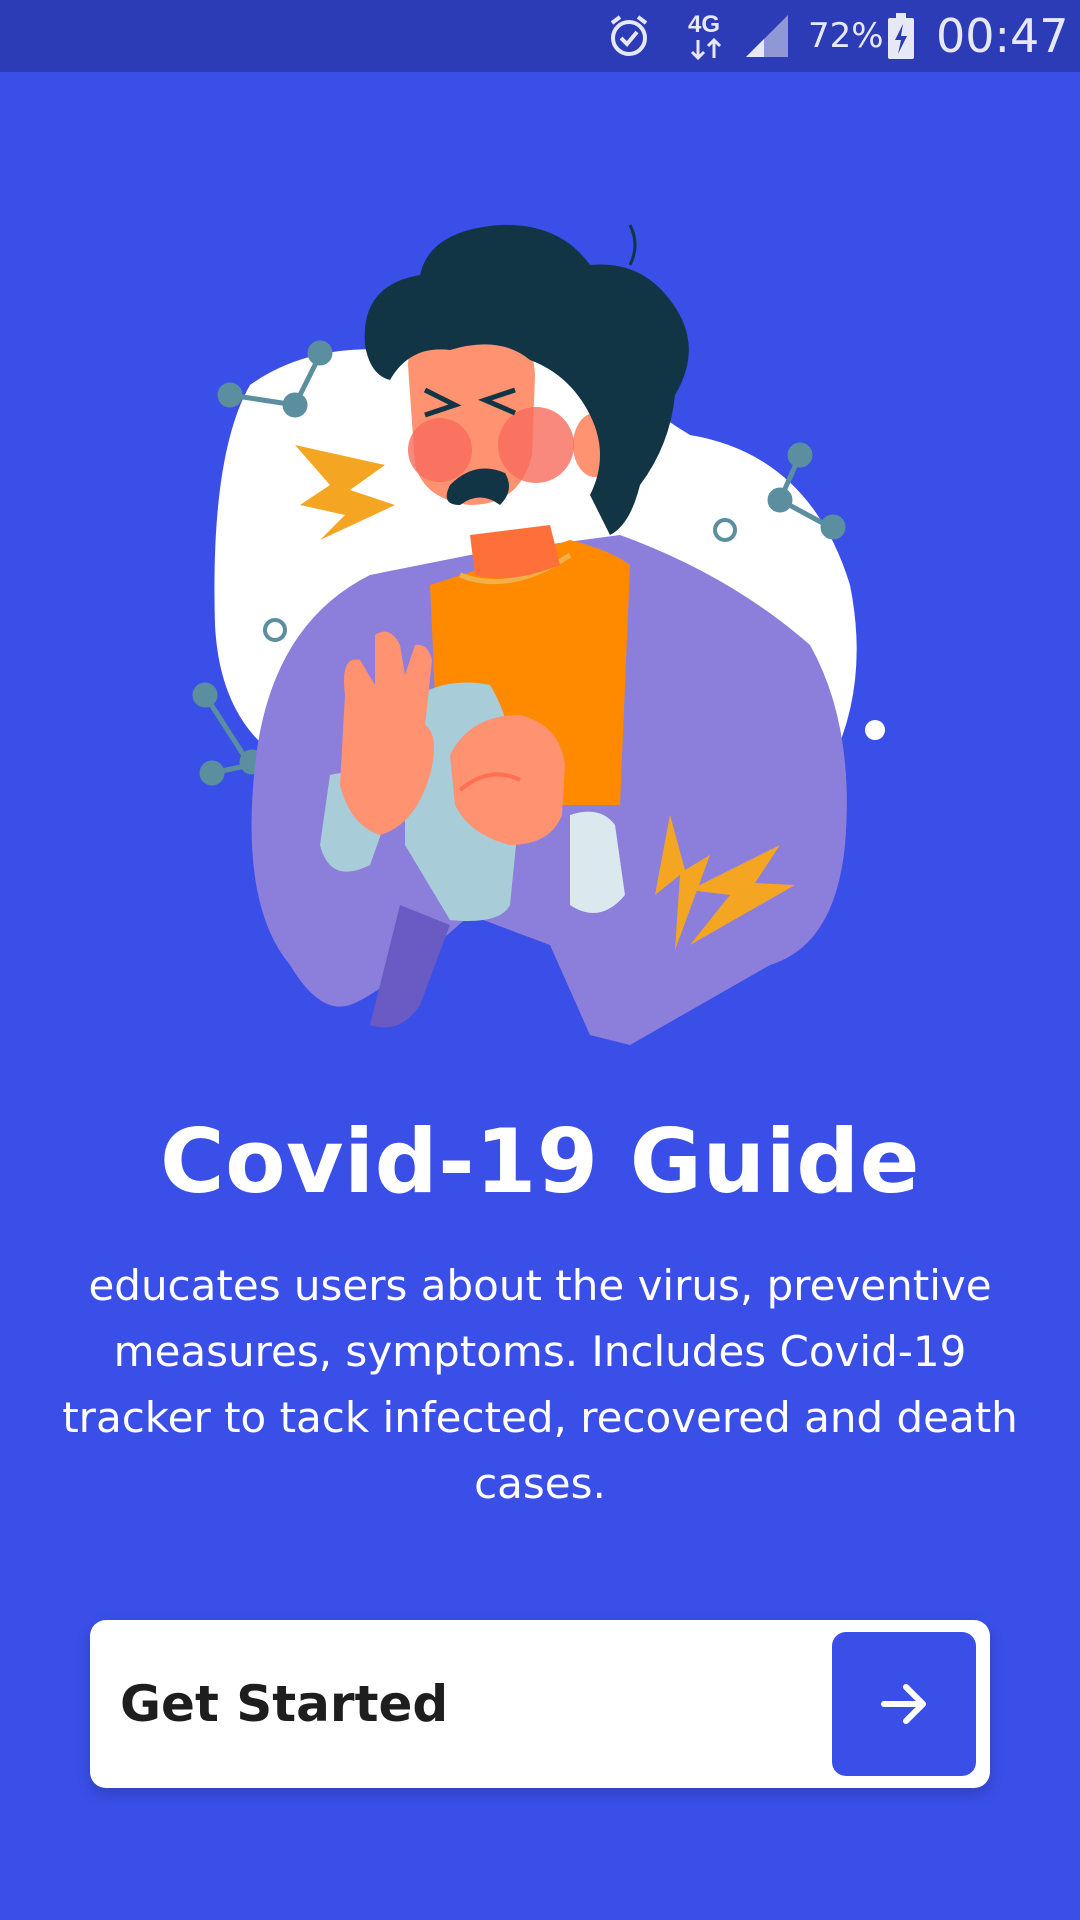 The image size is (1080, 1920). Describe the element at coordinates (769, 36) in the screenshot. I see `signal-icon` at that location.